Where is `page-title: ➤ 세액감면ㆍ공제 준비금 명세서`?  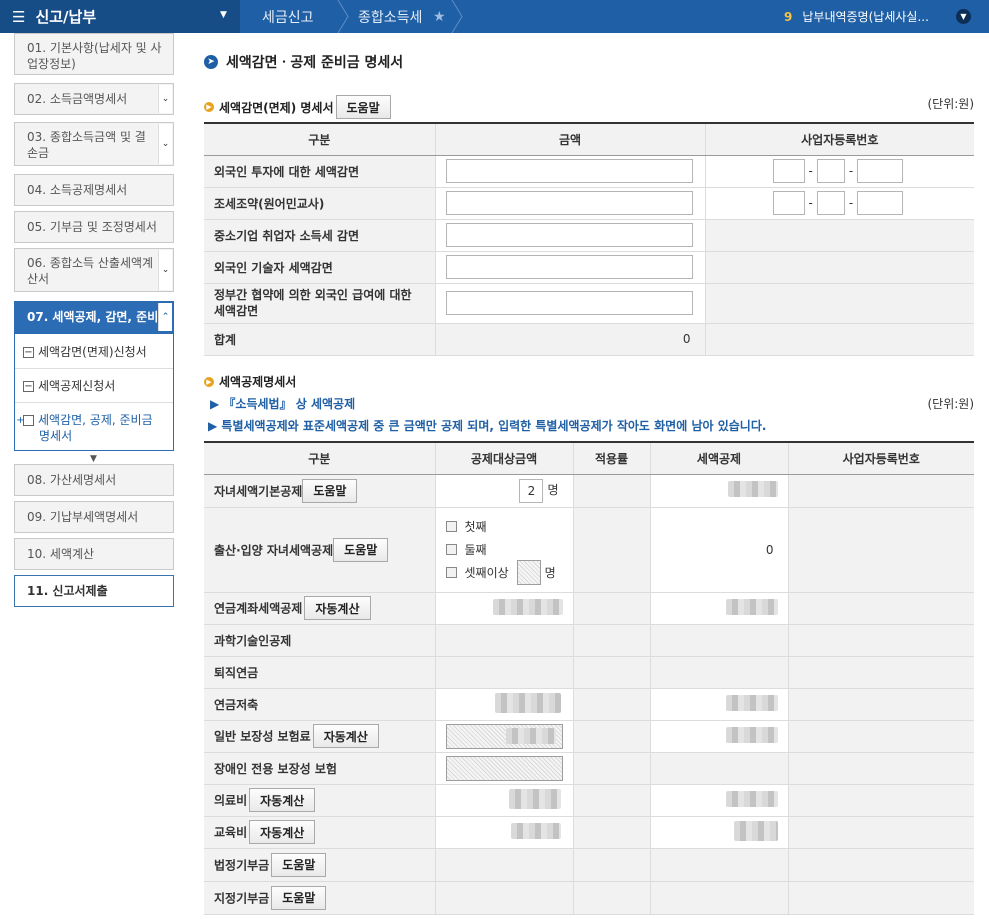 page-title: ➤ 세액감면ㆍ공제 준비금 명세서 is located at coordinates (303, 62).